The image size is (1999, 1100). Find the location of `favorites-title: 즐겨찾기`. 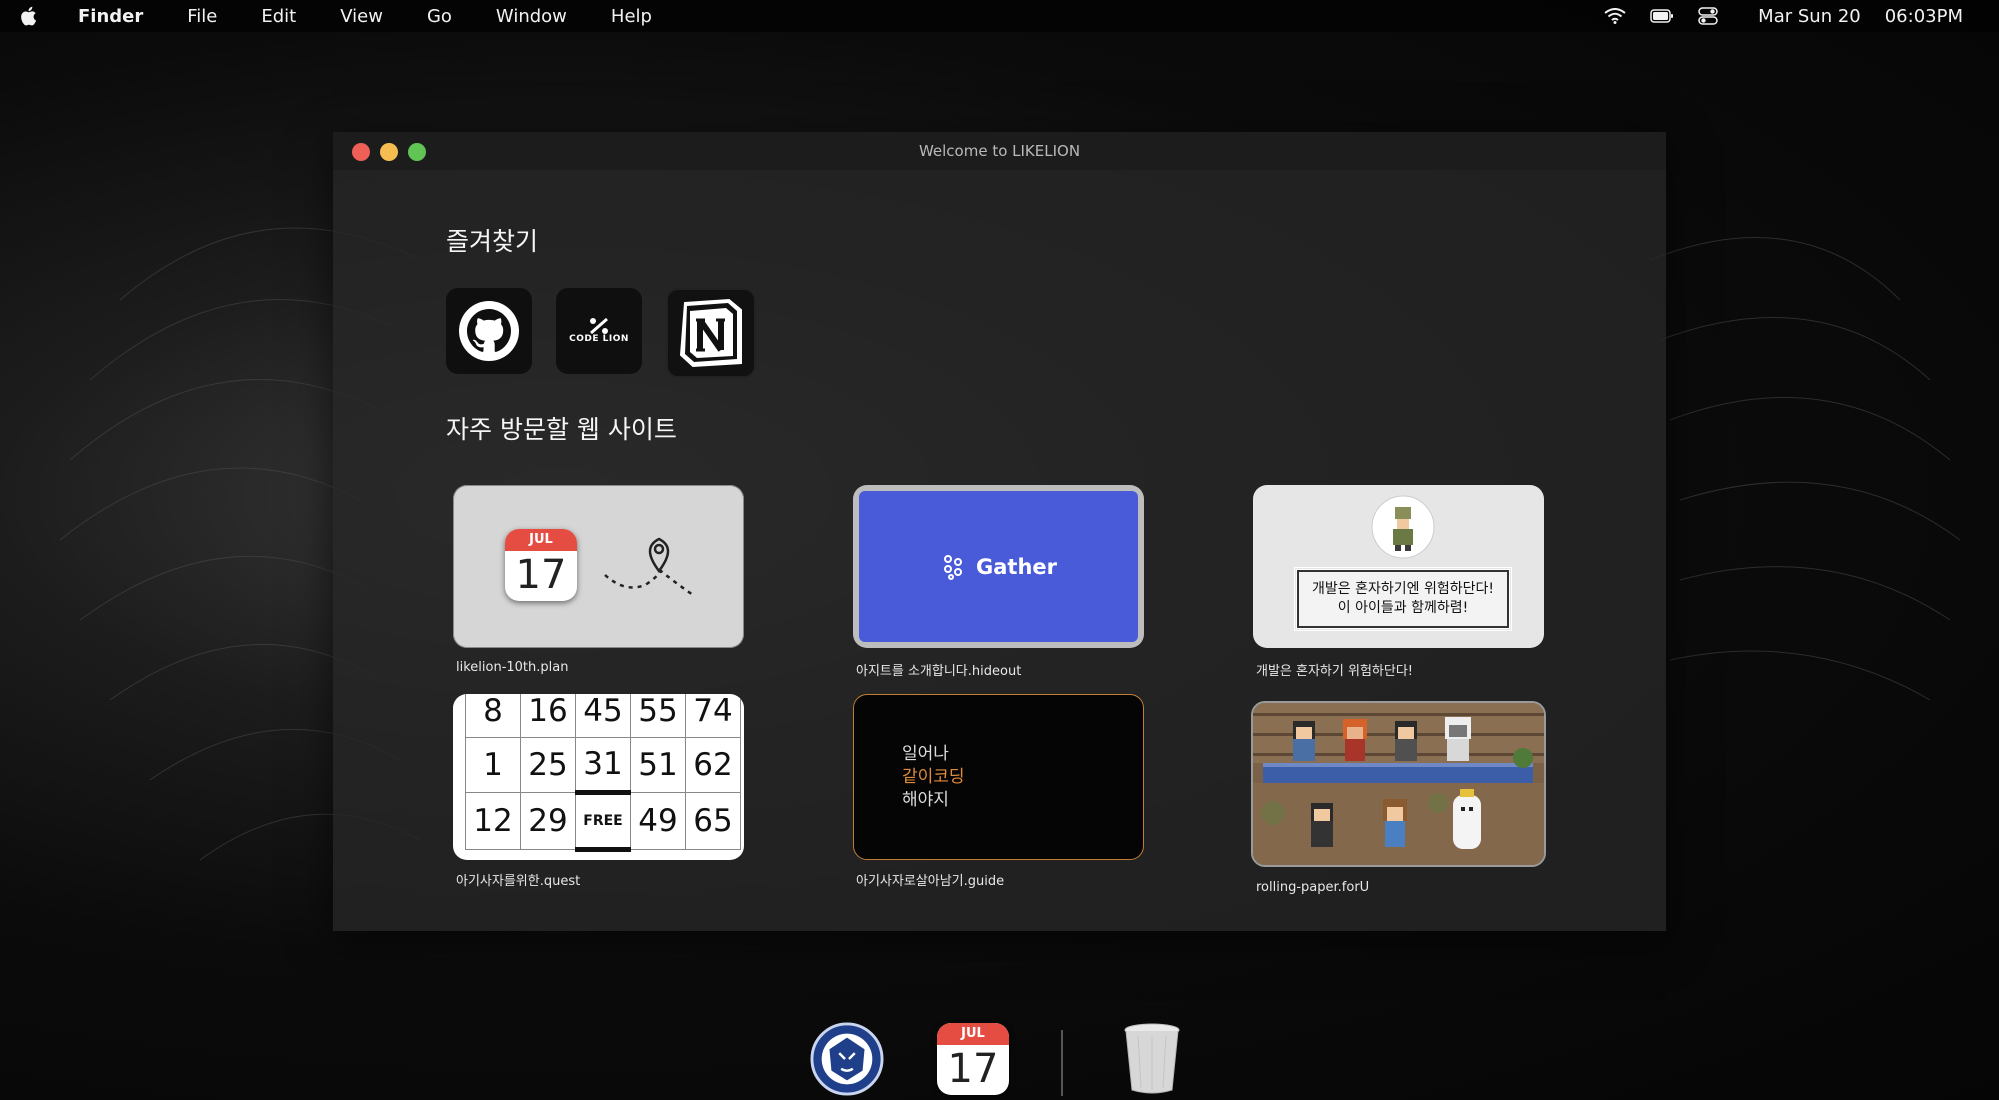

favorites-title: 즐겨찾기 is located at coordinates (492, 241).